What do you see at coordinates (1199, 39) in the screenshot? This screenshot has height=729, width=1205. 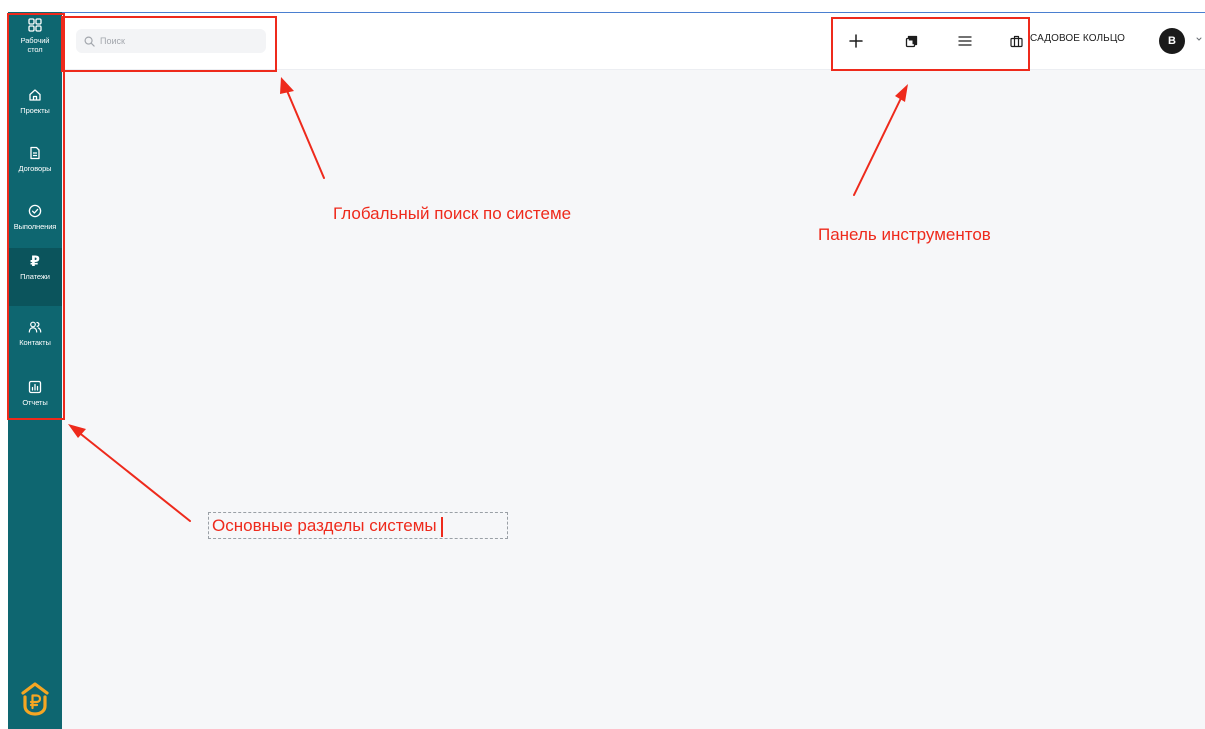 I see `chevron-down-icon` at bounding box center [1199, 39].